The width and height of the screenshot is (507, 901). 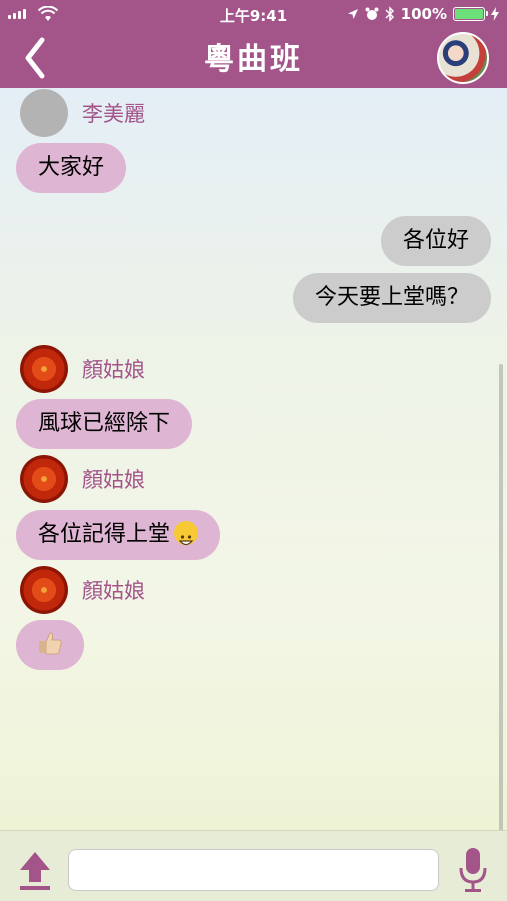 What do you see at coordinates (35, 870) in the screenshot?
I see `upload-icon` at bounding box center [35, 870].